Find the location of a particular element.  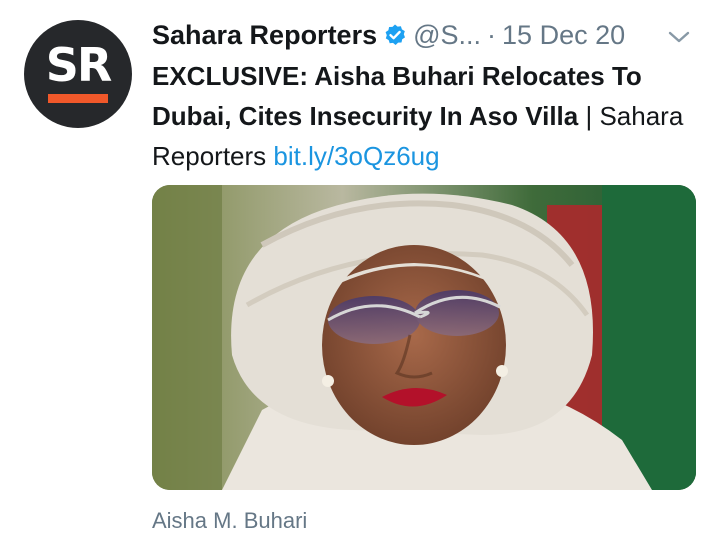

tweet-header: Sahara Reporters @S... · 15 Dec 20 is located at coordinates (388, 35).